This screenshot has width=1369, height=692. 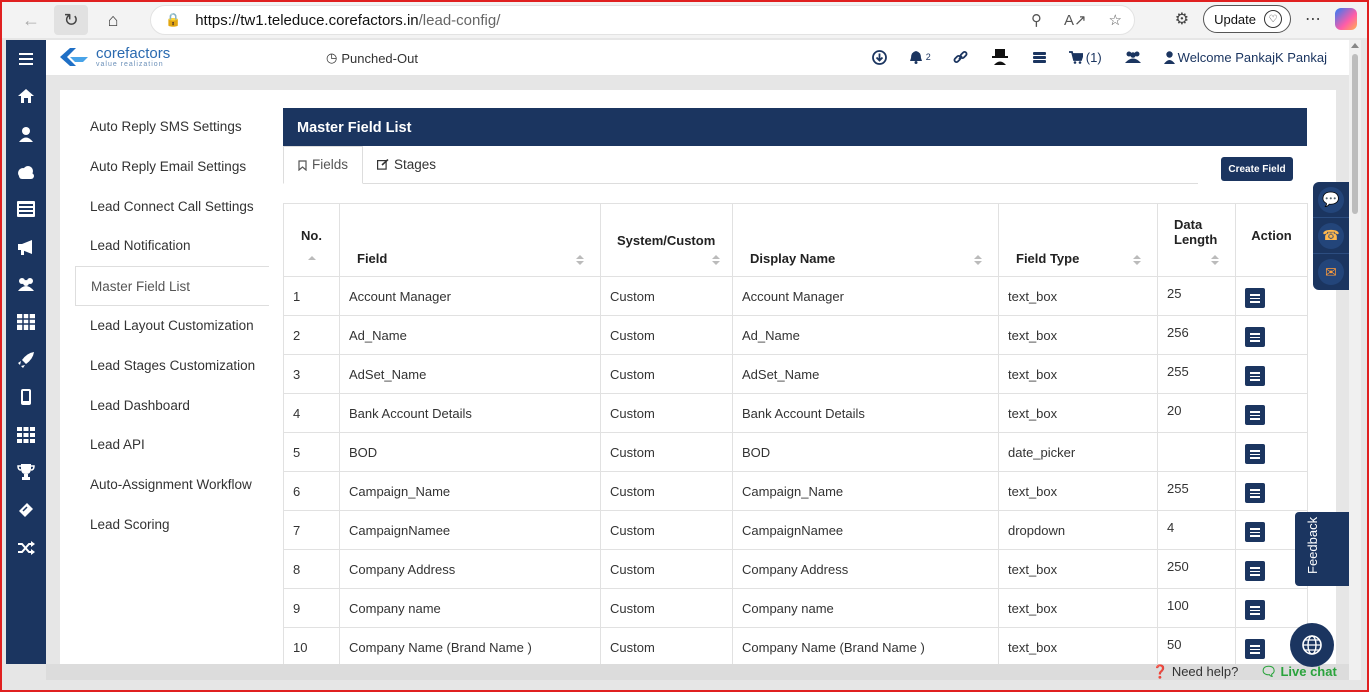 I want to click on heart-icon: ♡, so click(x=1273, y=19).